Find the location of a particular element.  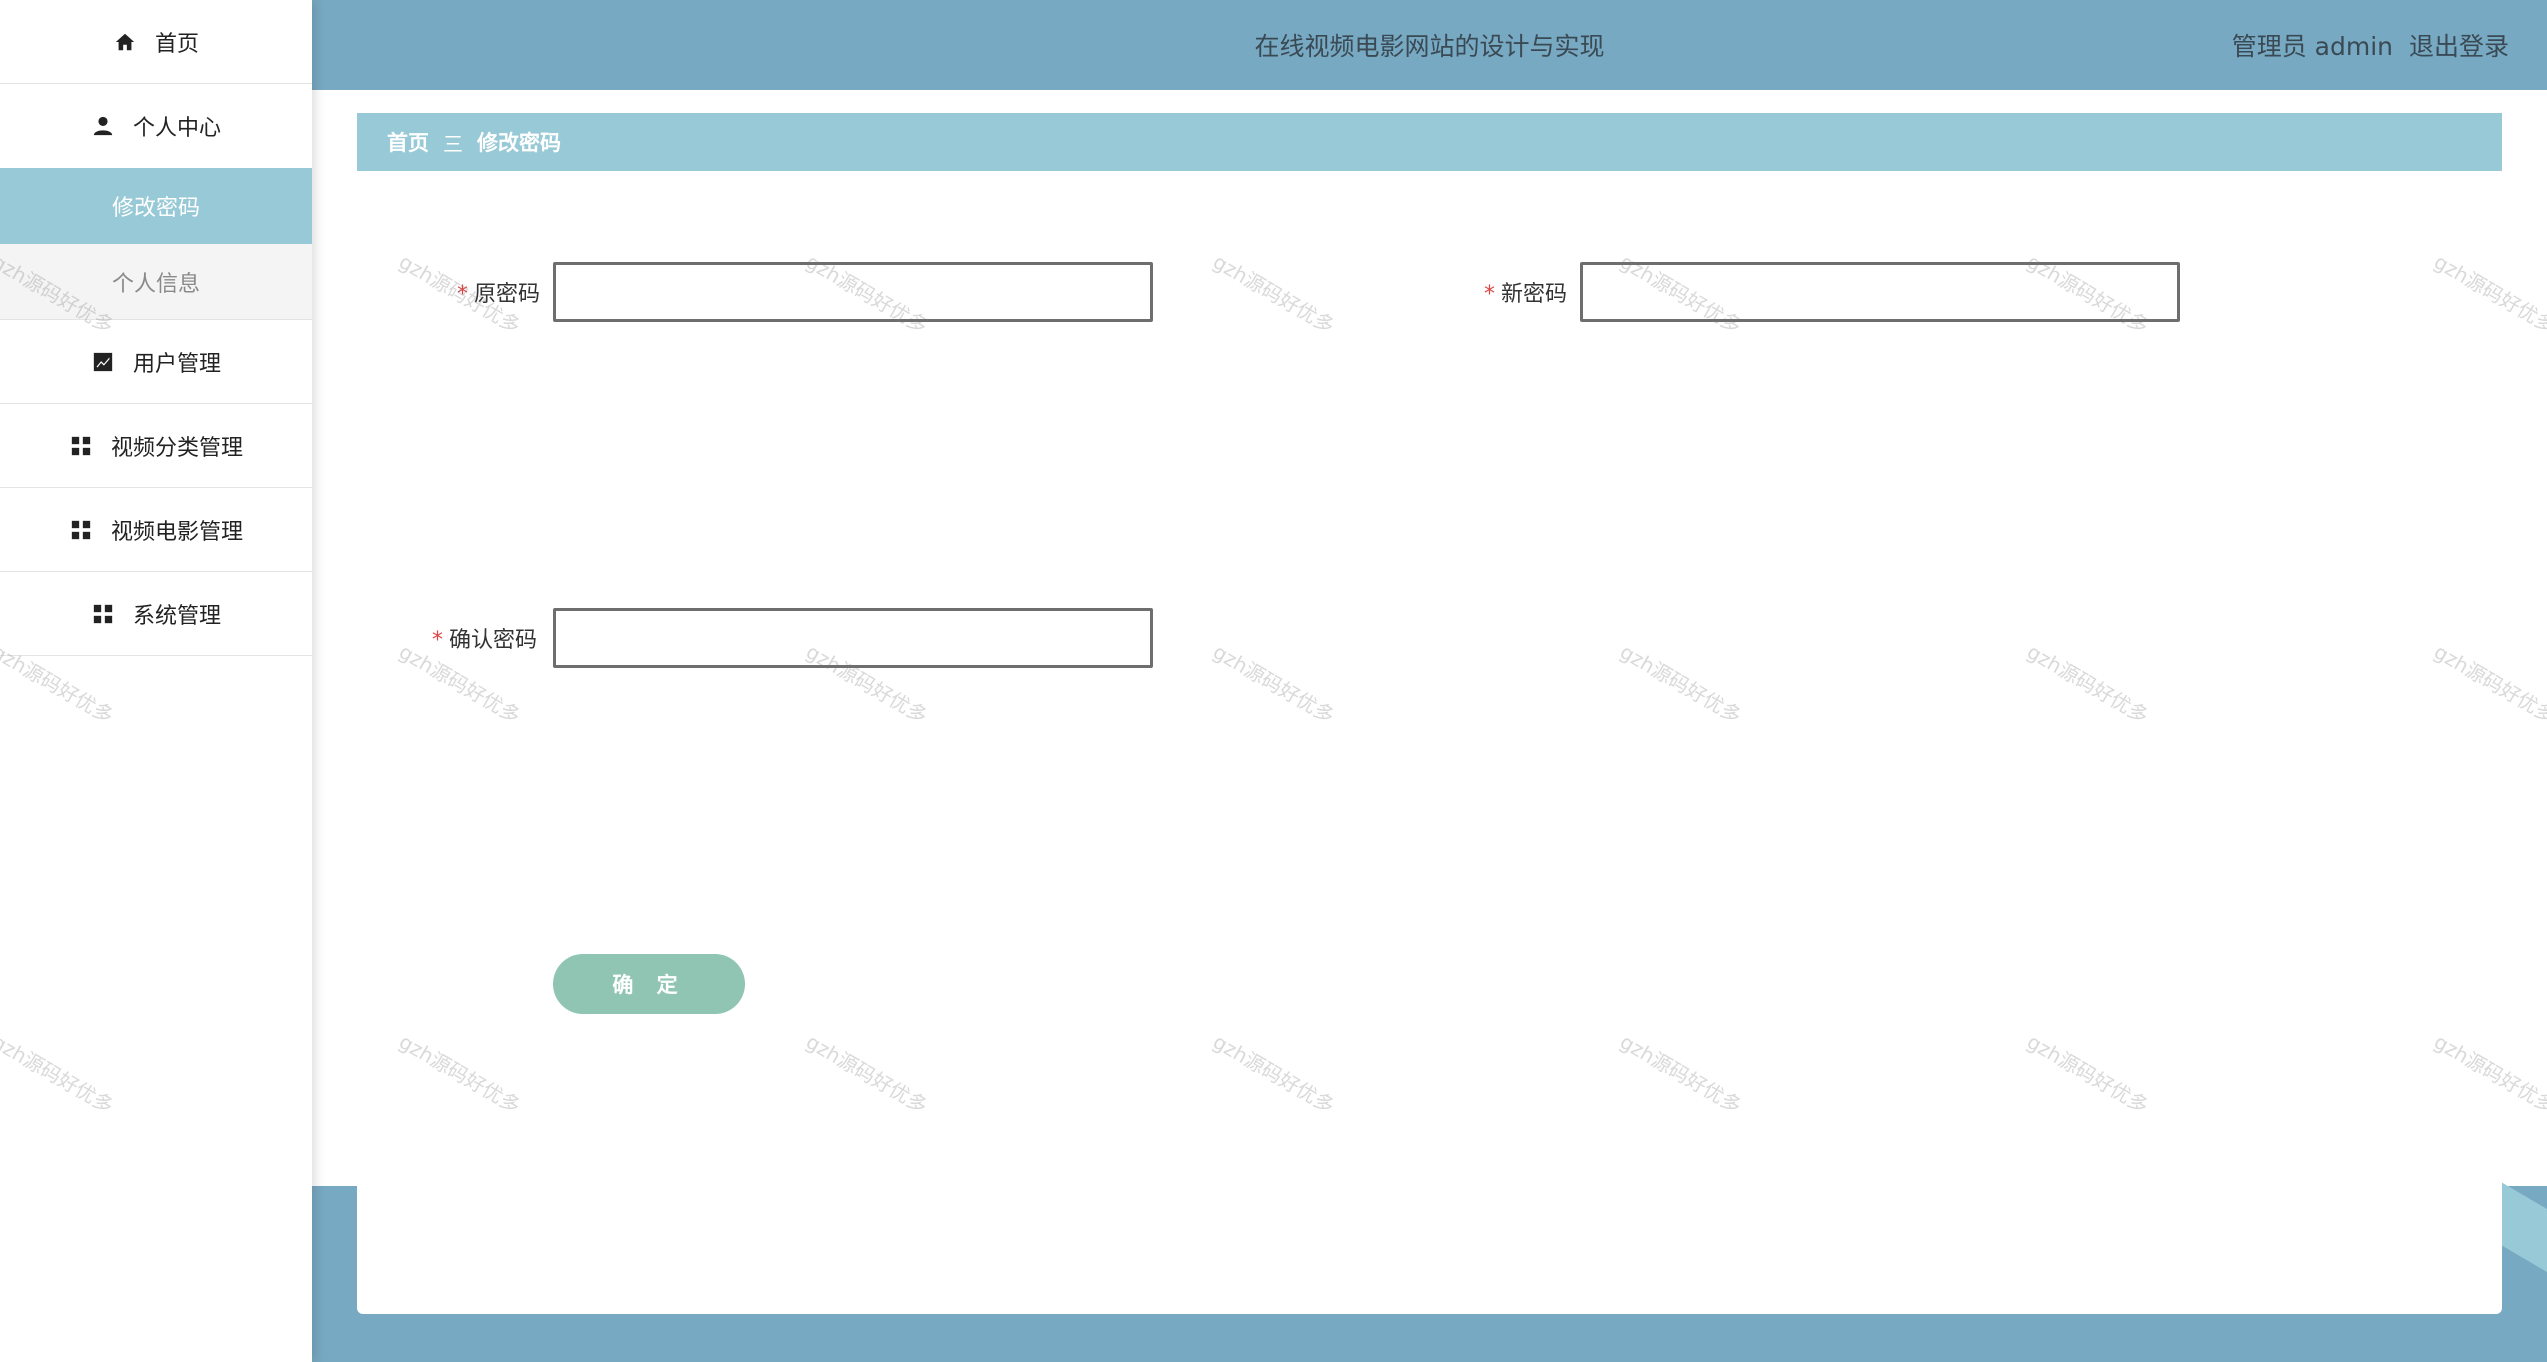

top-header: 在线视频电影网站的设计与实现 管理员 admin 退出登录 is located at coordinates (1429, 45).